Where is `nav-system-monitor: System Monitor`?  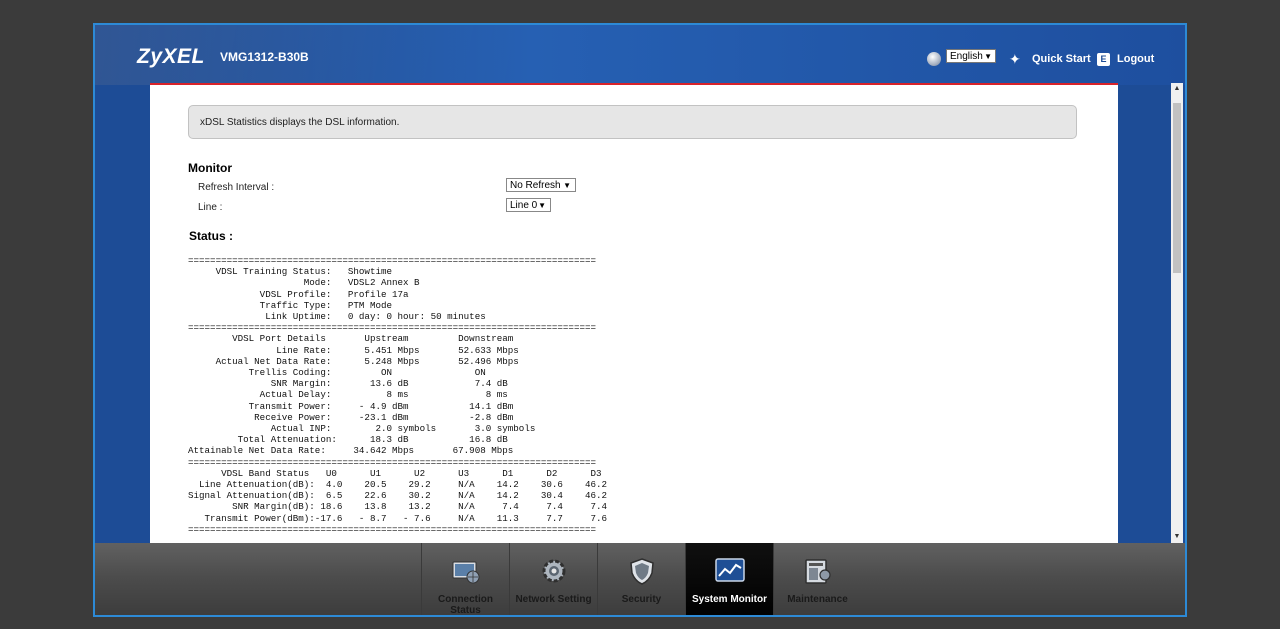 nav-system-monitor: System Monitor is located at coordinates (729, 579).